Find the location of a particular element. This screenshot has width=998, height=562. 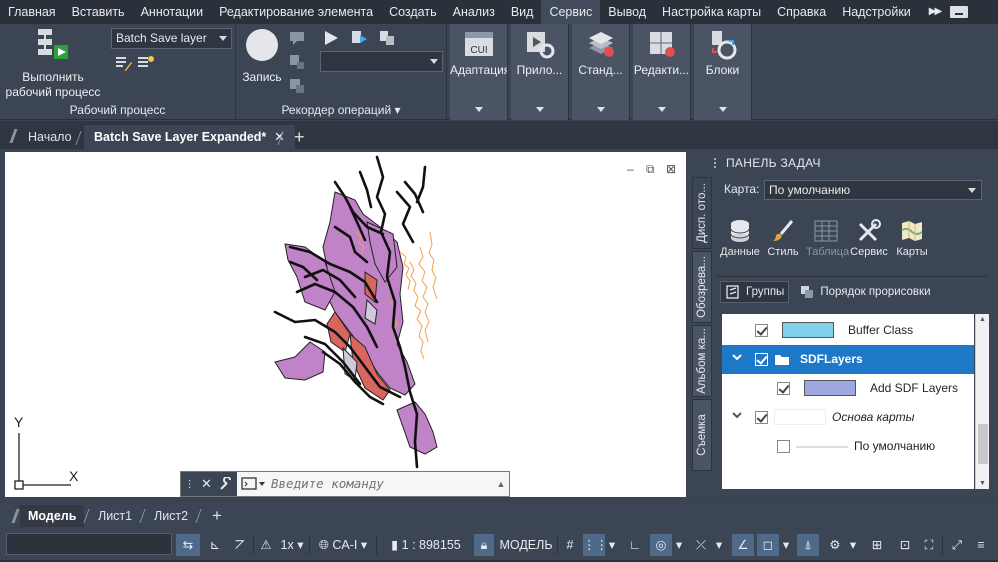

annotation-visibility-icon: ⍋ is located at coordinates (808, 545).